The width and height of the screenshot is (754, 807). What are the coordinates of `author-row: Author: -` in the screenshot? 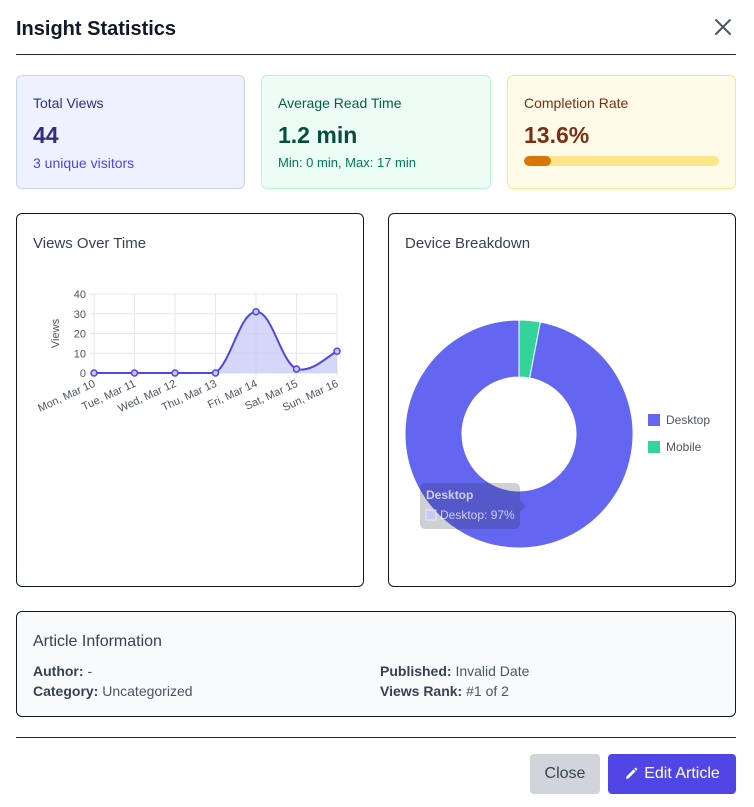 It's located at (62, 671).